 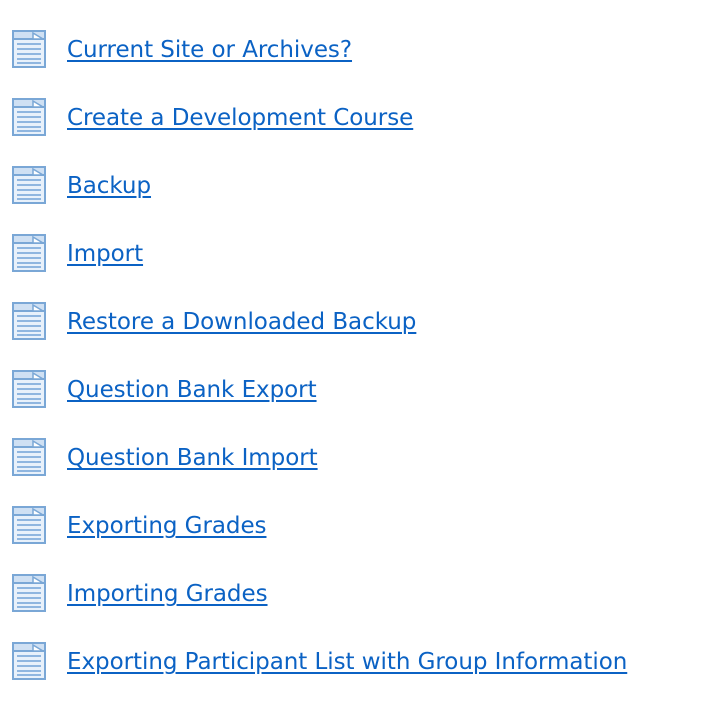 What do you see at coordinates (167, 526) in the screenshot?
I see `link-exporting-grades: Exporting Grades` at bounding box center [167, 526].